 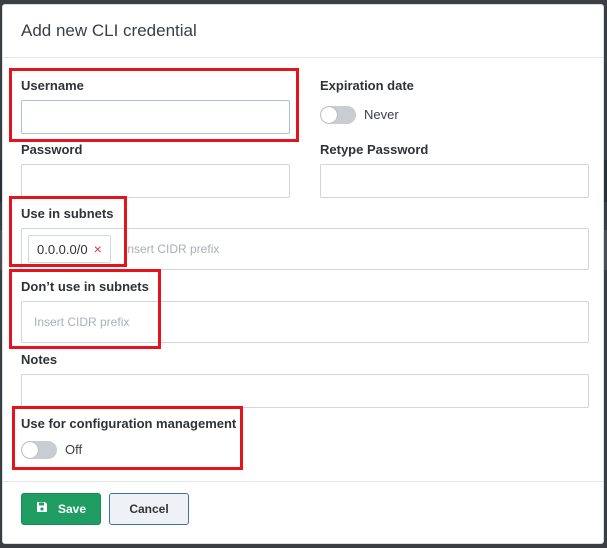 I want to click on cancel-button-label: Cancel, so click(x=149, y=509).